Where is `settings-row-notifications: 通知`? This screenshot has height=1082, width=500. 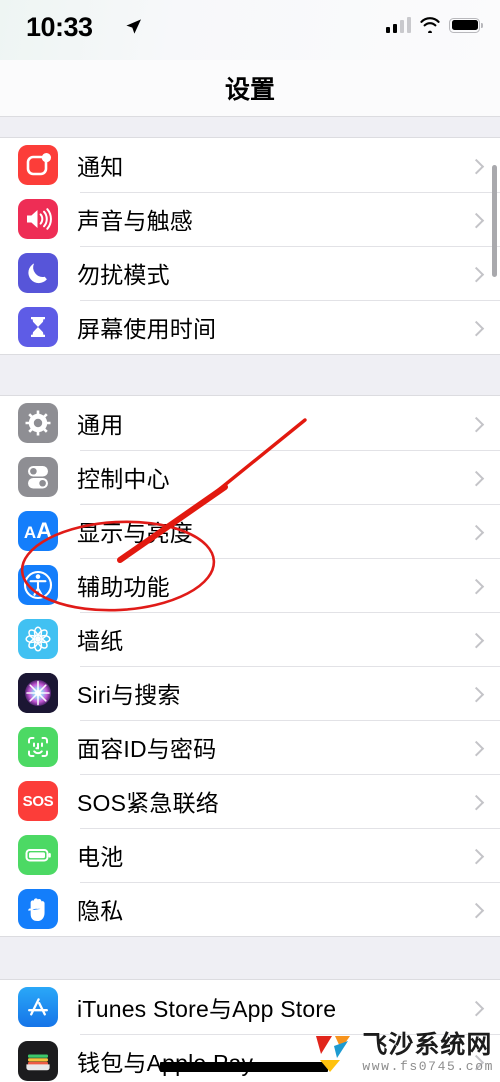 settings-row-notifications: 通知 is located at coordinates (250, 165).